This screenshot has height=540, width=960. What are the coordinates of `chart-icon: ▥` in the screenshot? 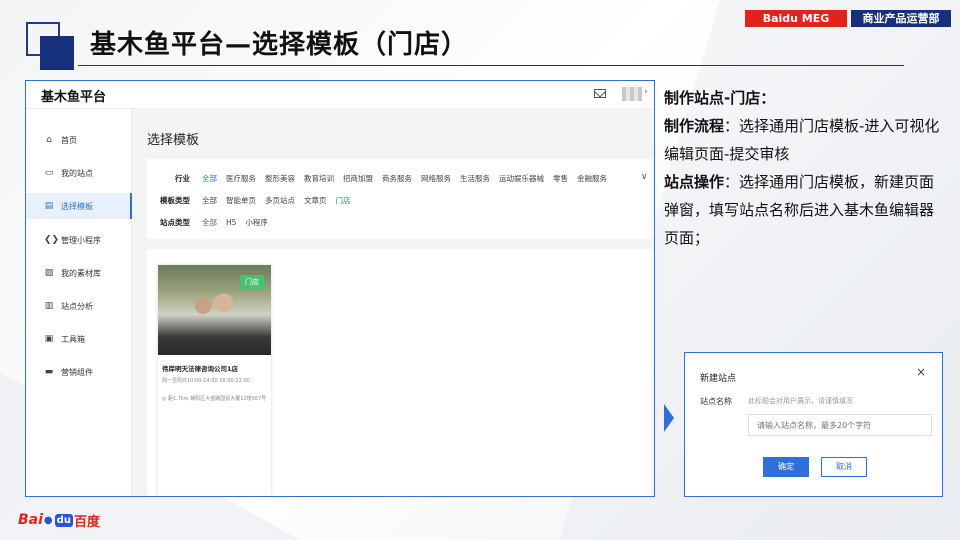 It's located at (49, 306).